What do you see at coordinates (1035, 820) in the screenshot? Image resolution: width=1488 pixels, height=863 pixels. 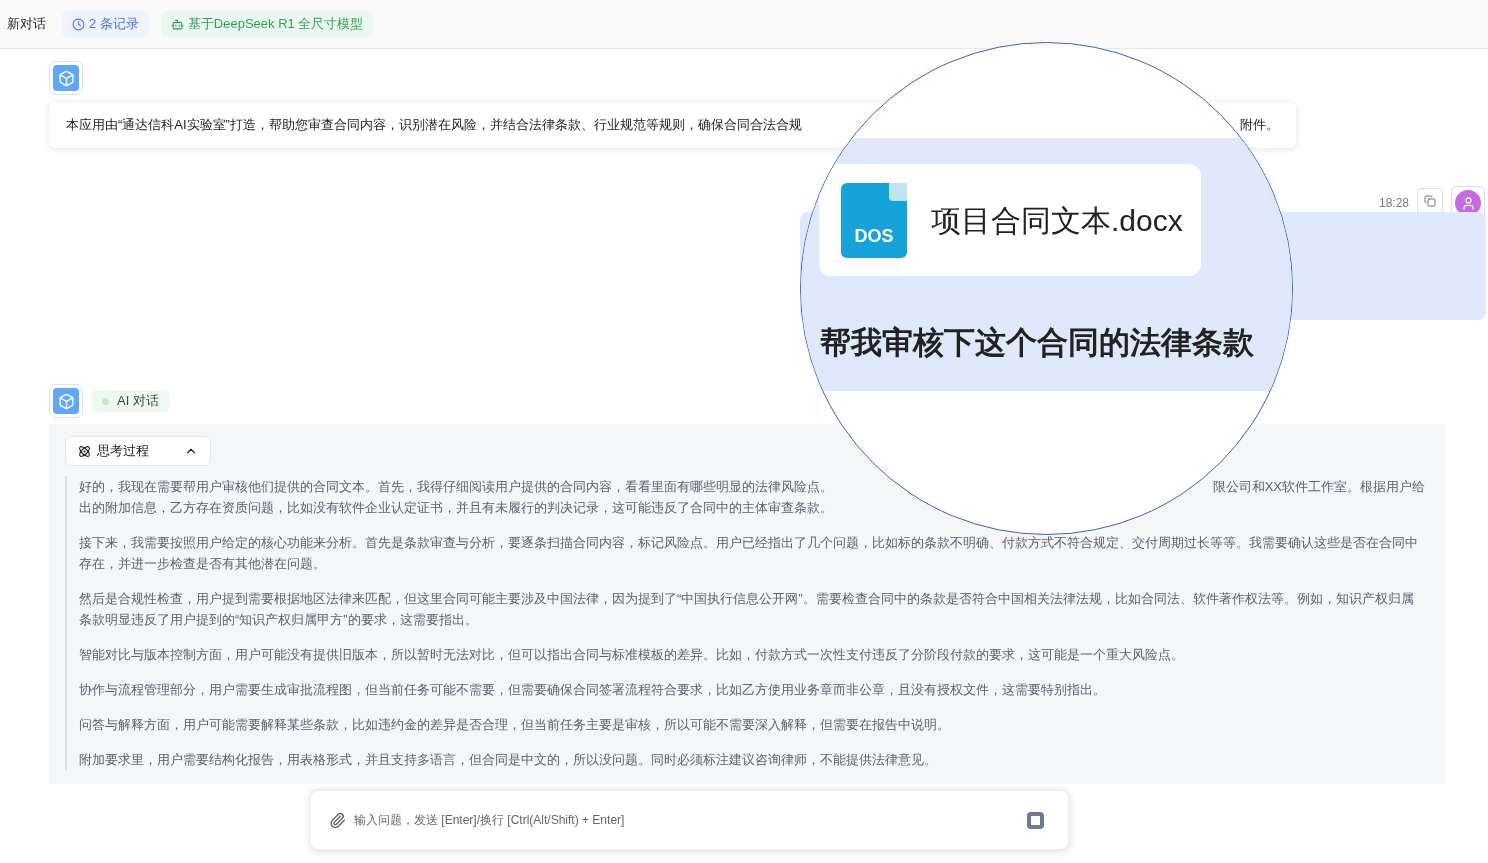 I see `stop-button` at bounding box center [1035, 820].